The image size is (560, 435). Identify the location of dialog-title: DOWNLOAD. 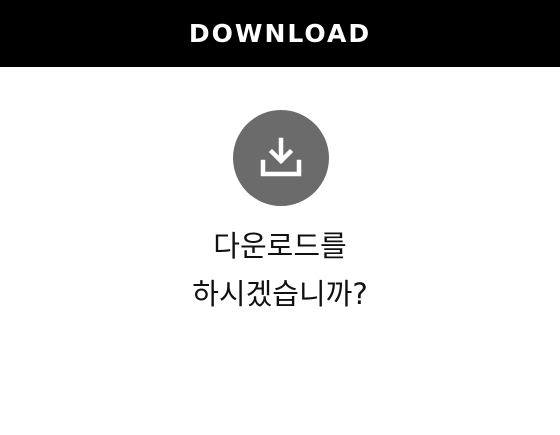
(280, 33).